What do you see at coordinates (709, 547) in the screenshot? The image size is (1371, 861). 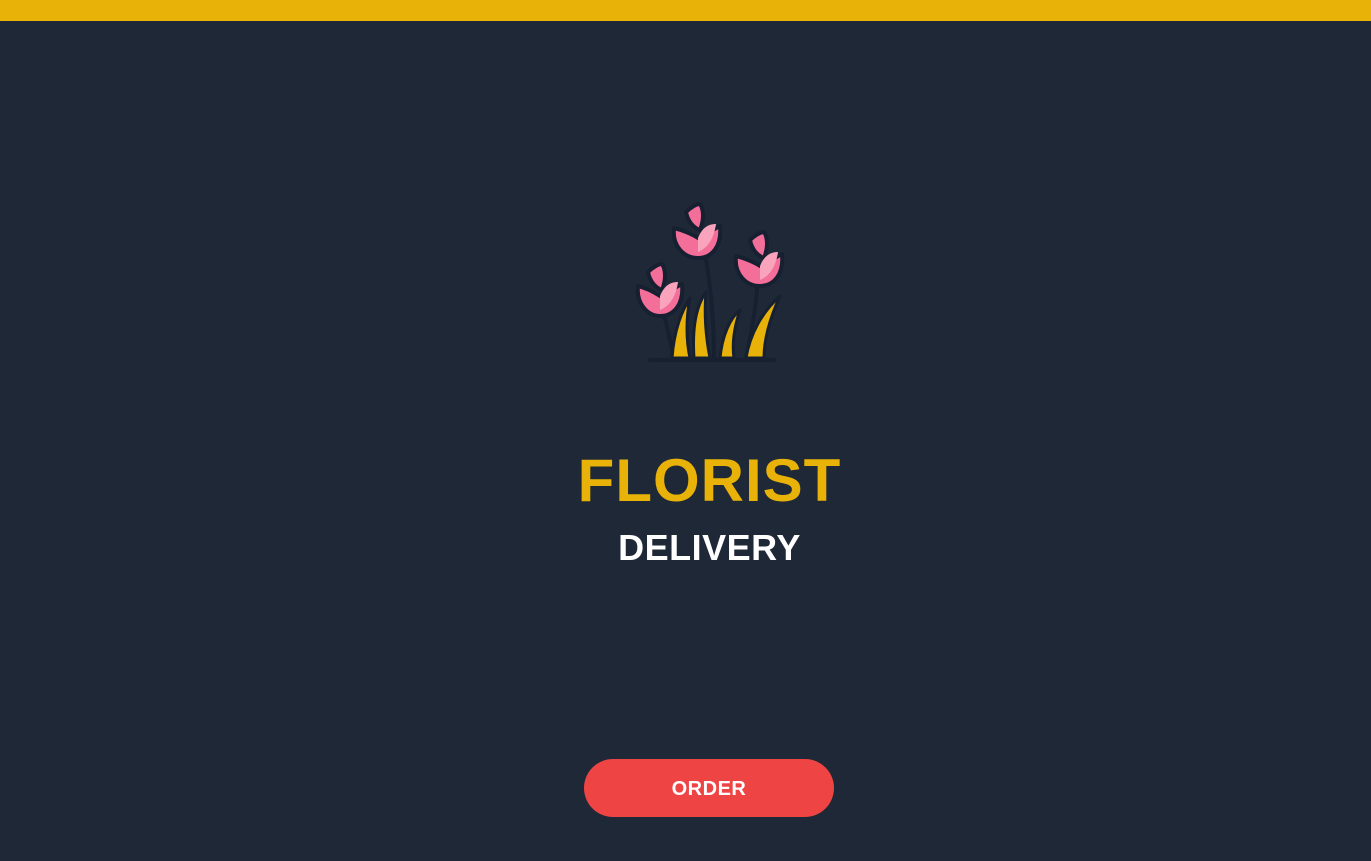 I see `brand-subtitle: DELIVERY` at bounding box center [709, 547].